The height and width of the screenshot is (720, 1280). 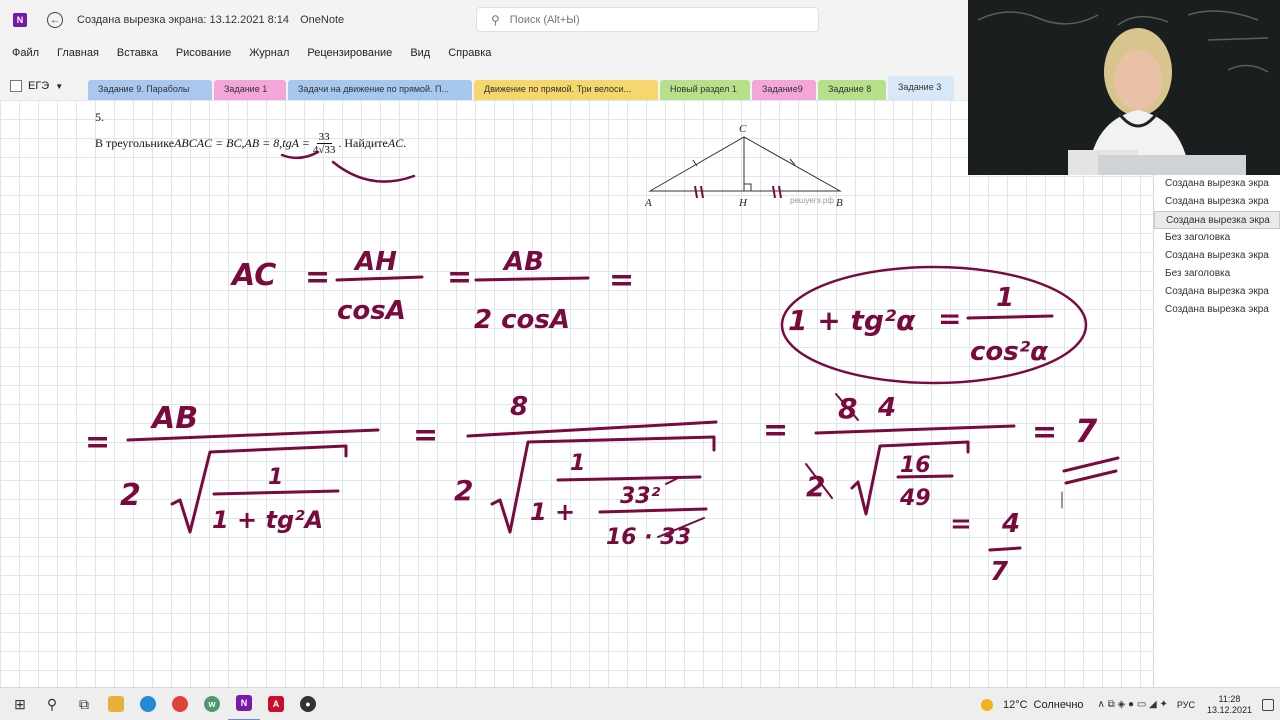 I want to click on page-item-selected: Создана вырезка экра, so click(x=1217, y=220).